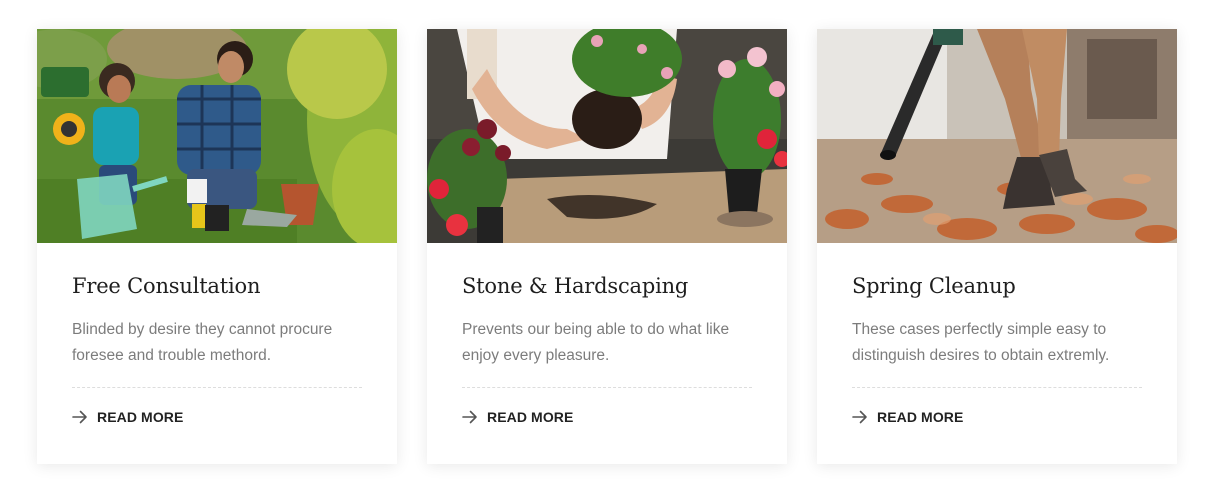 The width and height of the screenshot is (1221, 492). I want to click on card-title: Spring Cleanup, so click(997, 286).